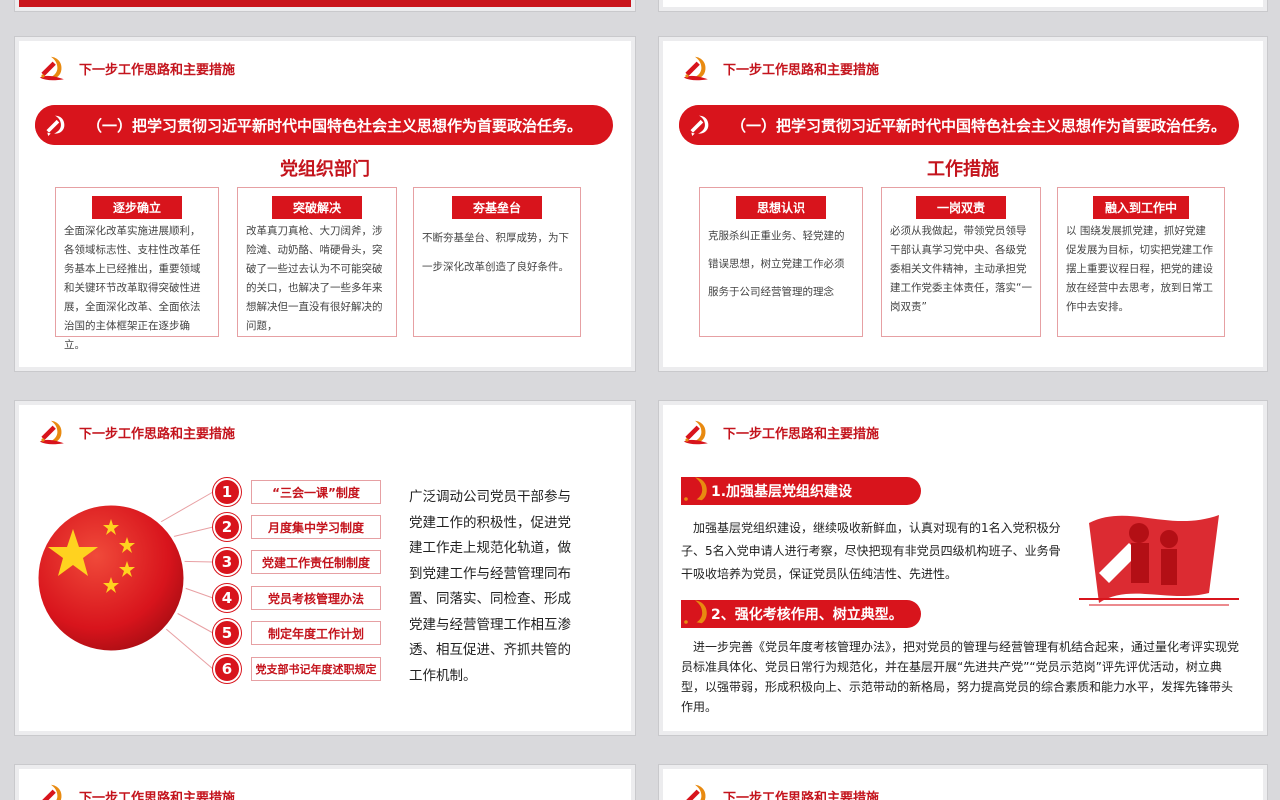 The width and height of the screenshot is (1280, 800). Describe the element at coordinates (316, 633) in the screenshot. I see `item-label: 制定年度工作计划` at that location.